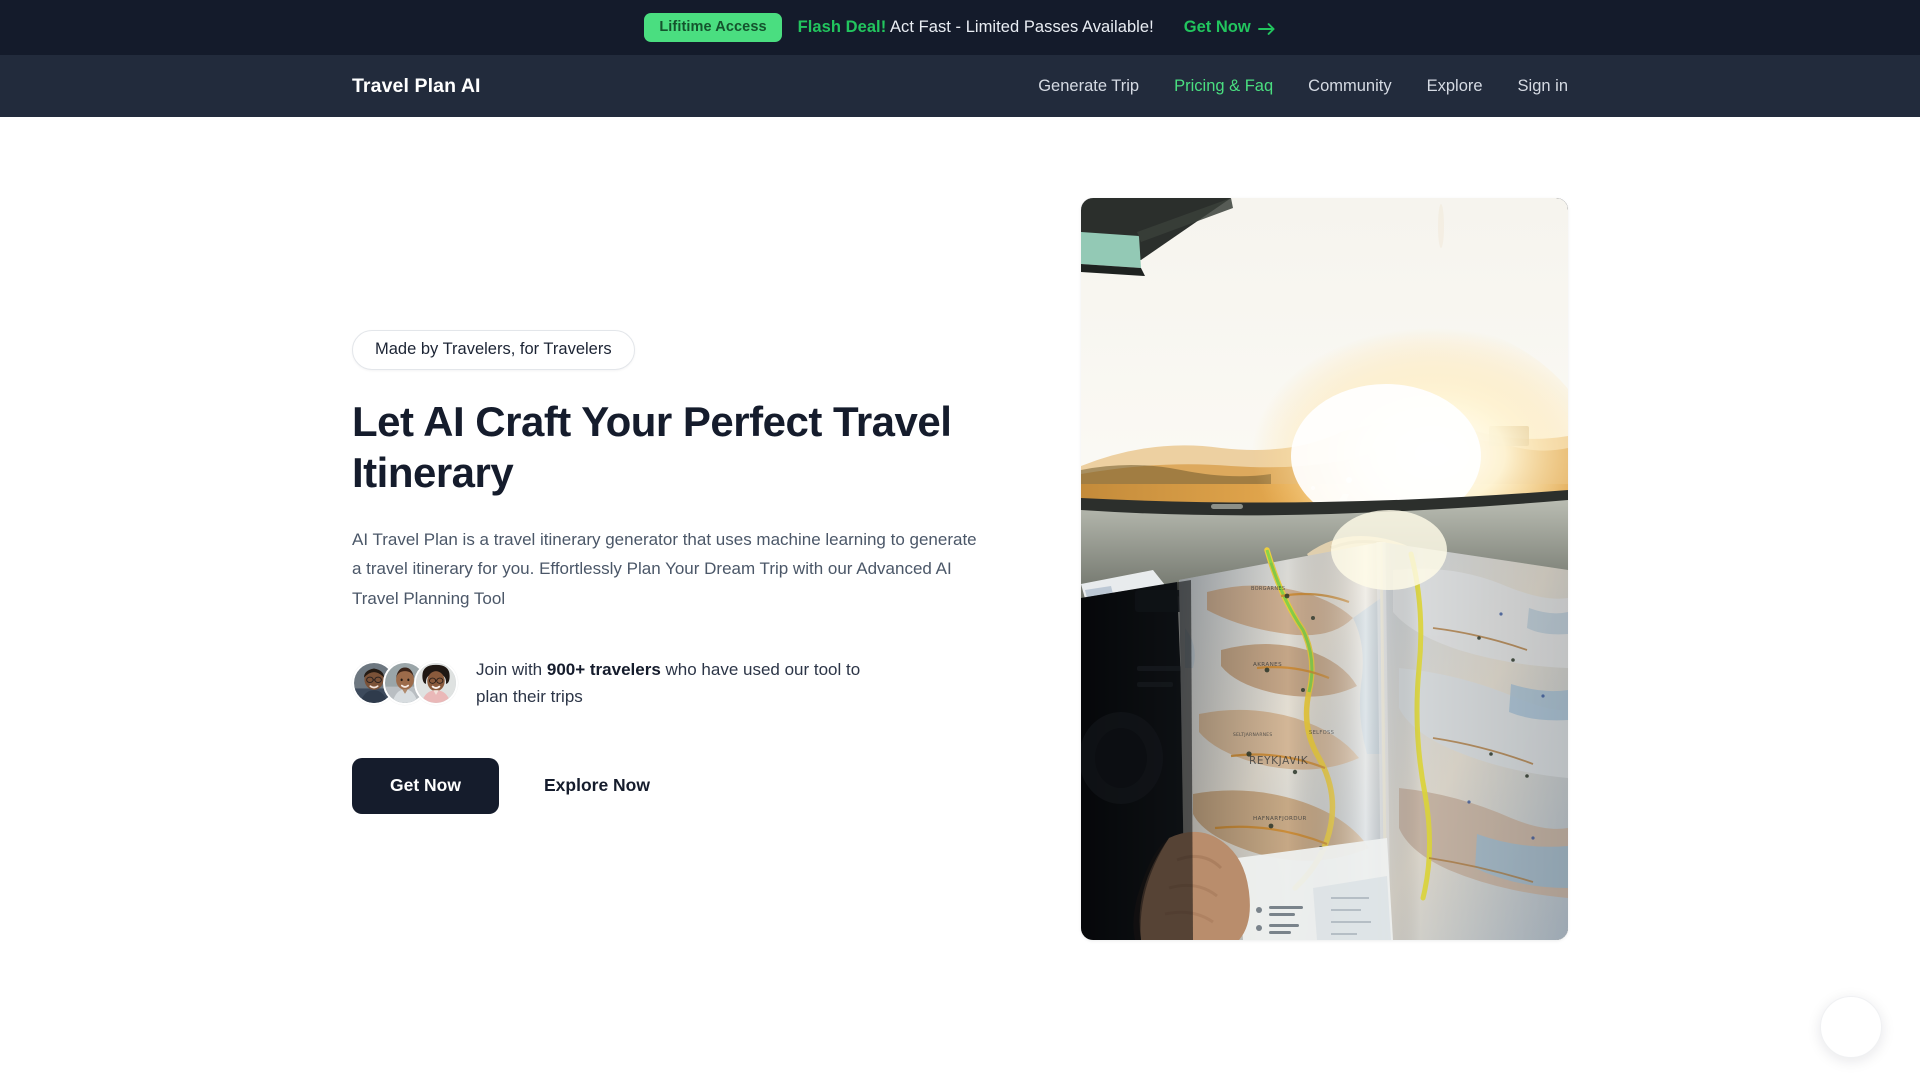  Describe the element at coordinates (493, 350) in the screenshot. I see `hero-badge: Made by Travelers, for Travelers` at that location.